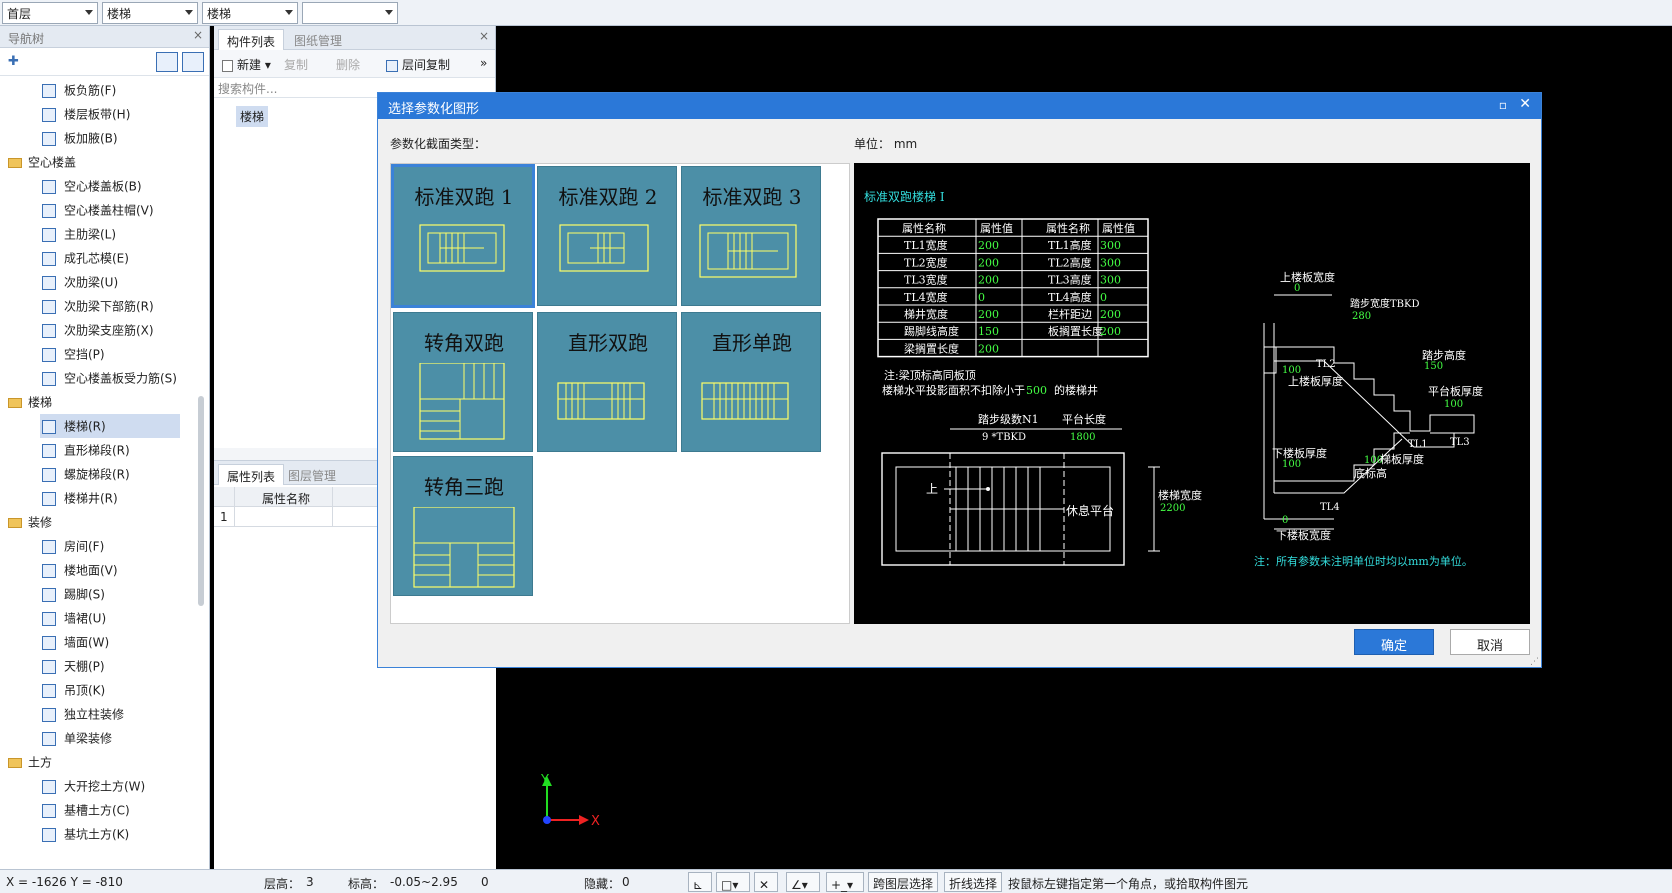  Describe the element at coordinates (424, 882) in the screenshot. I see `elevation-value: -0.05~2.95` at that location.